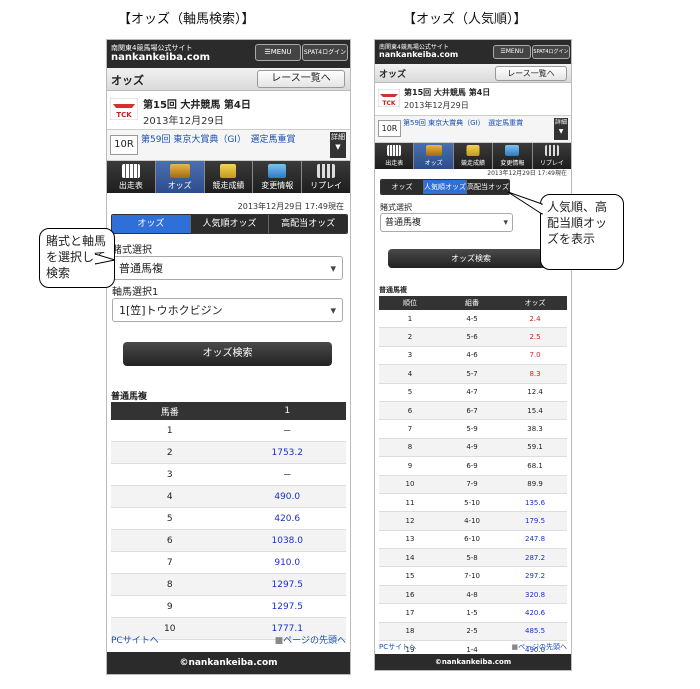 This screenshot has width=700, height=689. I want to click on horse-number-cell: 8, so click(170, 584).